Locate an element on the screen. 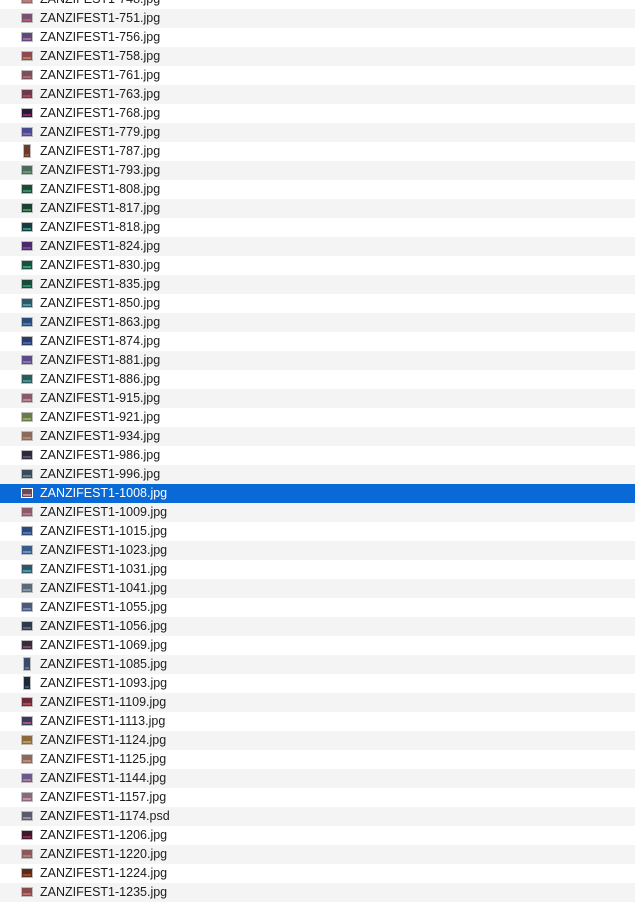 Image resolution: width=635 pixels, height=902 pixels. file-name: ZANZIFEST1-1069.jpg is located at coordinates (104, 645).